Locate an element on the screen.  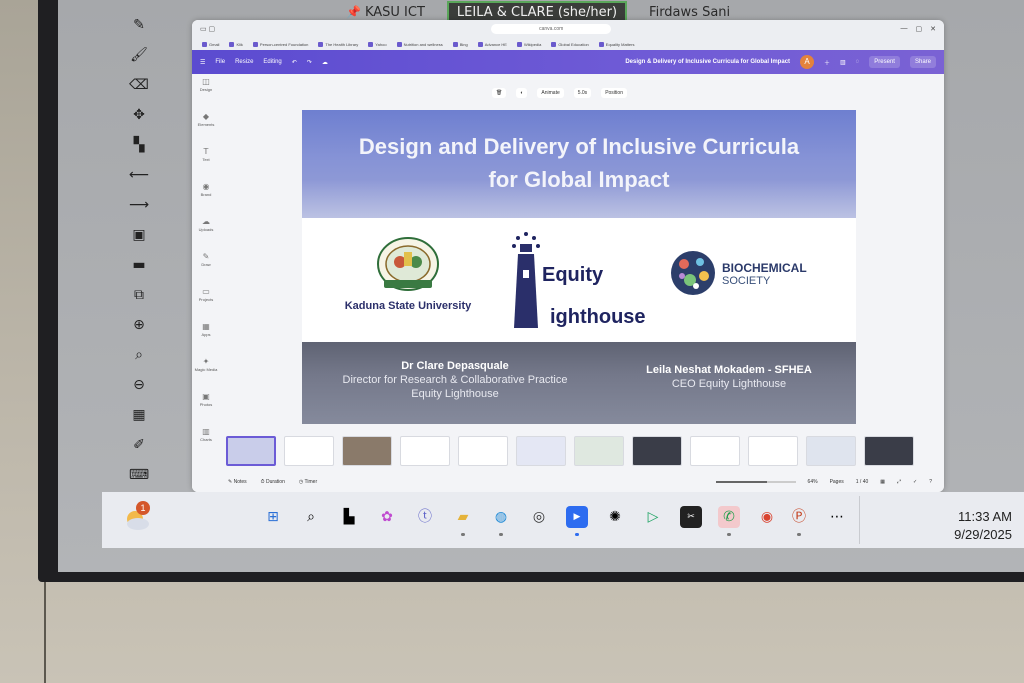
bookmark-item: The Health Library is located at coordinates (338, 44).